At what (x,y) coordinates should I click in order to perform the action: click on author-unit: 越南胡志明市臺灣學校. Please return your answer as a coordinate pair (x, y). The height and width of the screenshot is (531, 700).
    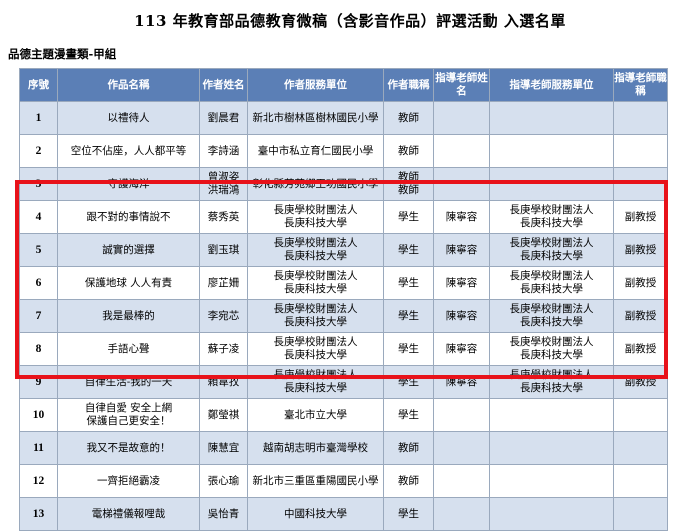
    Looking at the image, I should click on (315, 448).